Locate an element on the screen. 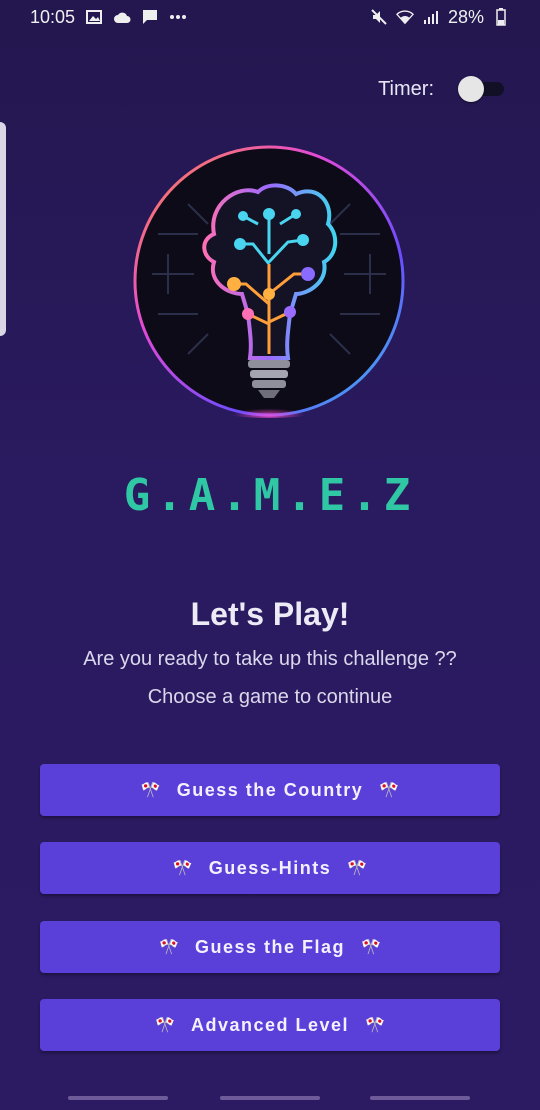 This screenshot has width=540, height=1110. toggle-knob is located at coordinates (471, 89).